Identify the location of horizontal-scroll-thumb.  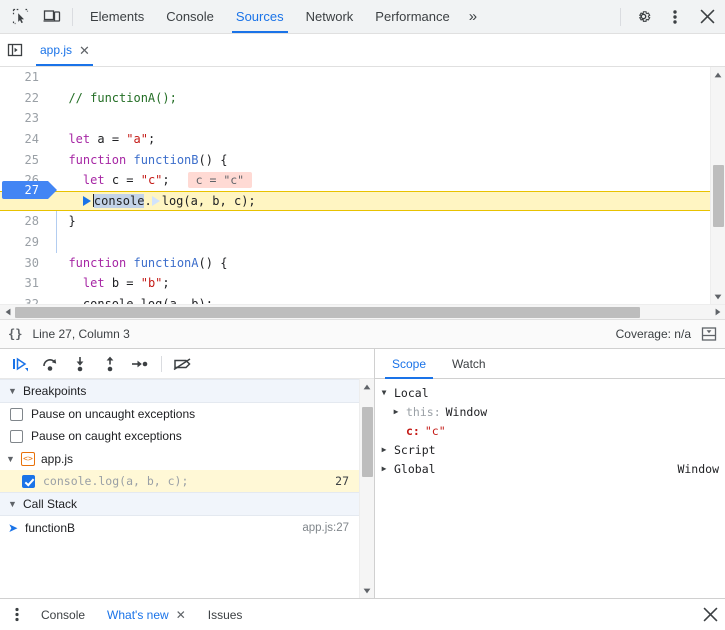
(327, 312).